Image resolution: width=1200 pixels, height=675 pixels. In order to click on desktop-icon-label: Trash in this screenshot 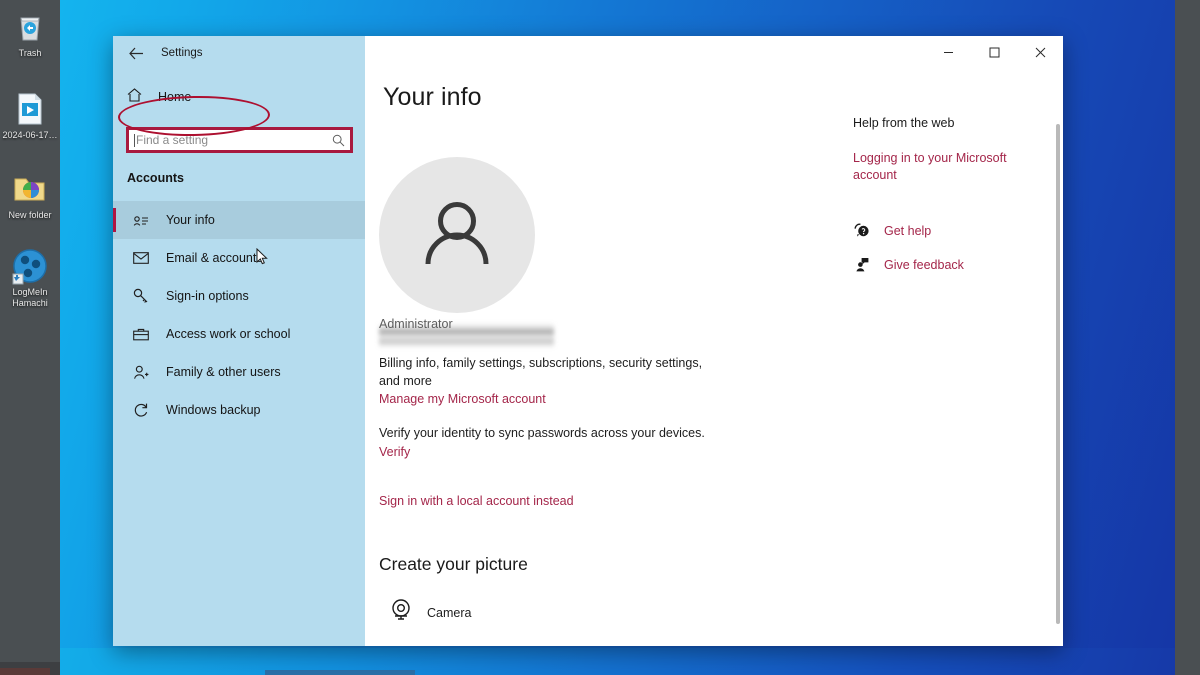, I will do `click(30, 53)`.